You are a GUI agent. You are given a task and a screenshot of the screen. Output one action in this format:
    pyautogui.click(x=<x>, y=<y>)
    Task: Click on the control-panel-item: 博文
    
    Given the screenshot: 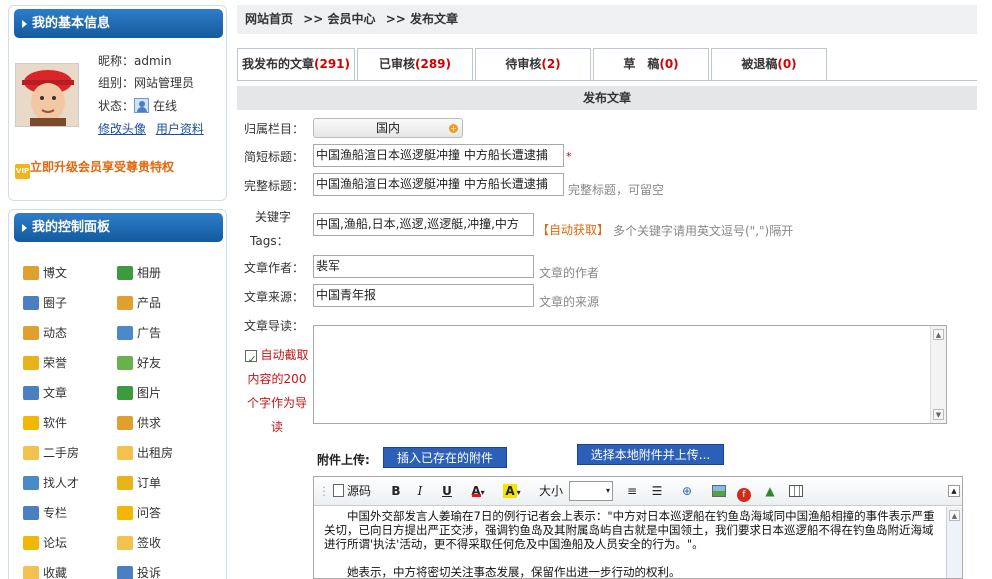 What is the action you would take?
    pyautogui.click(x=45, y=272)
    